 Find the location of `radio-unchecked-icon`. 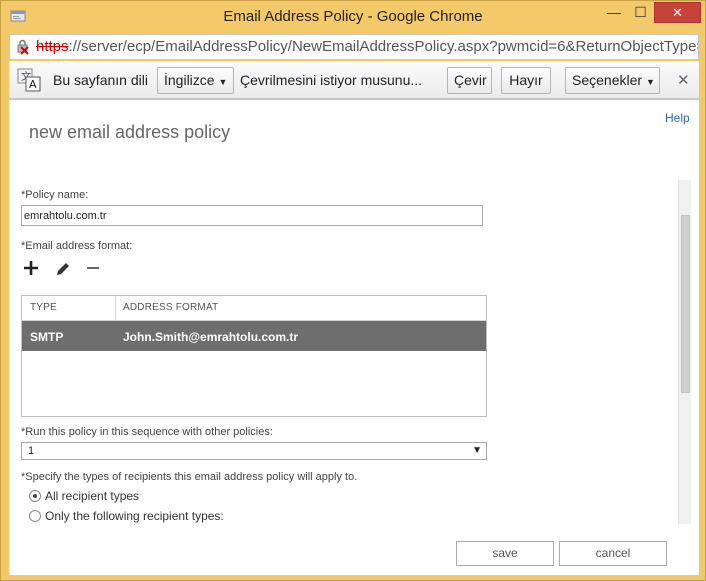

radio-unchecked-icon is located at coordinates (35, 516).